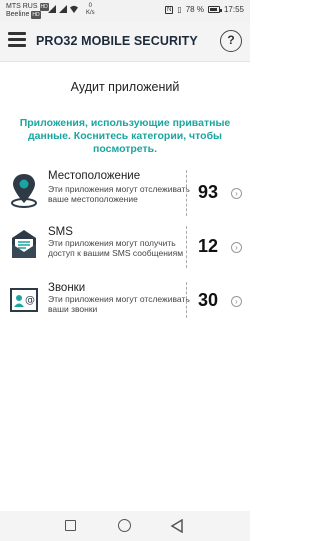 The image size is (320, 541). What do you see at coordinates (24, 244) in the screenshot?
I see `envelope-icon` at bounding box center [24, 244].